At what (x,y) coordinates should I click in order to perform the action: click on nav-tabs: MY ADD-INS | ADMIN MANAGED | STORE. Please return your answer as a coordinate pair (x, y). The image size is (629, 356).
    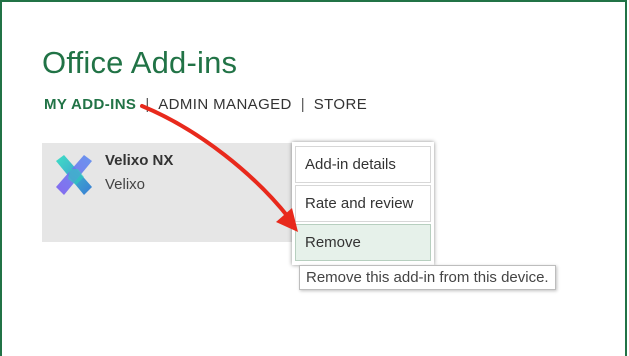
    Looking at the image, I should click on (205, 104).